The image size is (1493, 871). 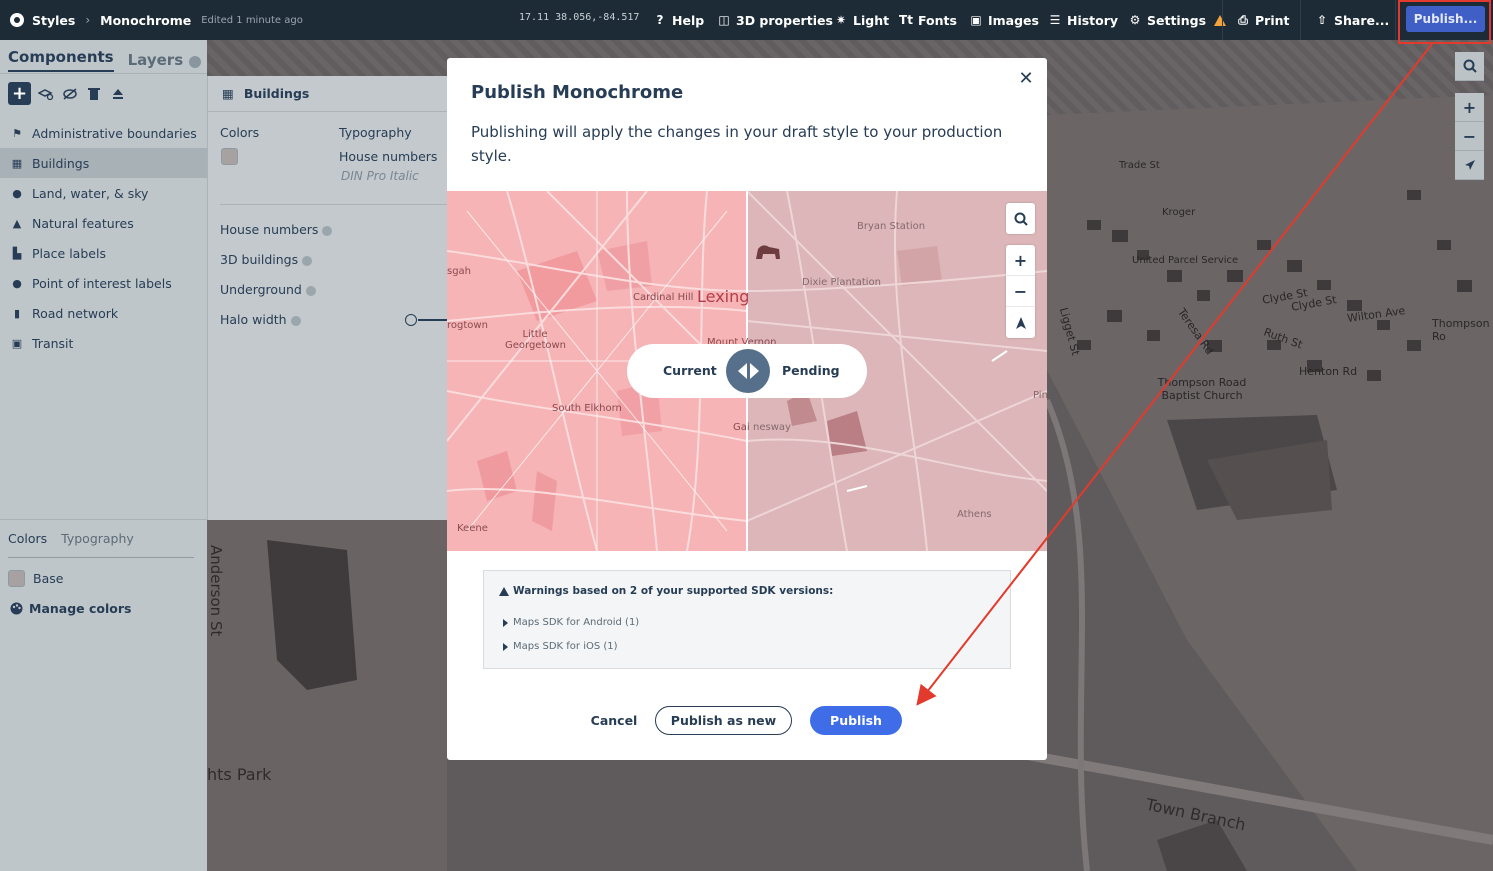 I want to click on component-toolbar: +, so click(x=67, y=93).